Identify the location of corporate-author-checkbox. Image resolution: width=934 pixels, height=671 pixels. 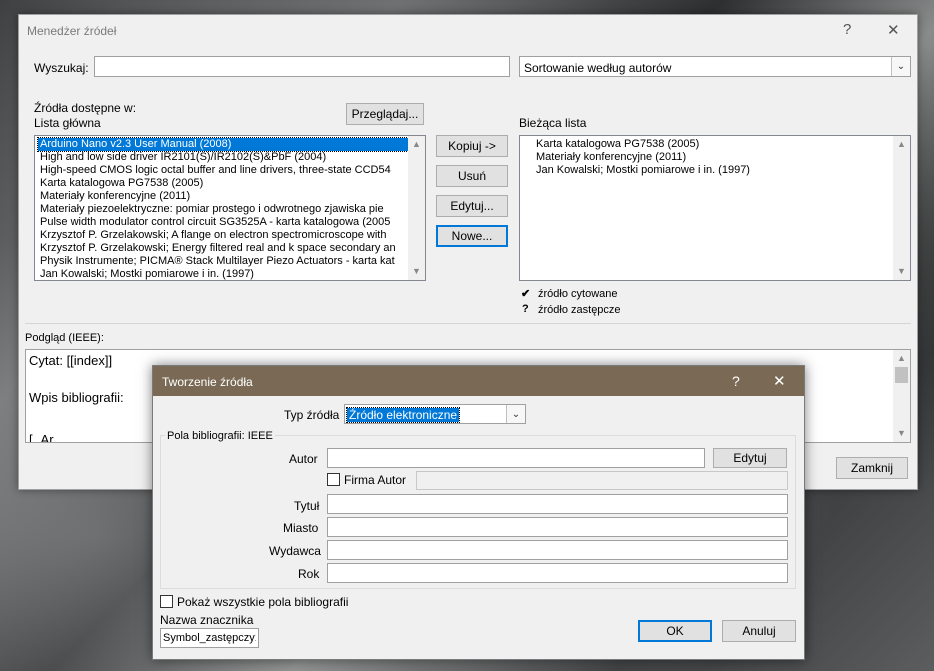
(333, 479).